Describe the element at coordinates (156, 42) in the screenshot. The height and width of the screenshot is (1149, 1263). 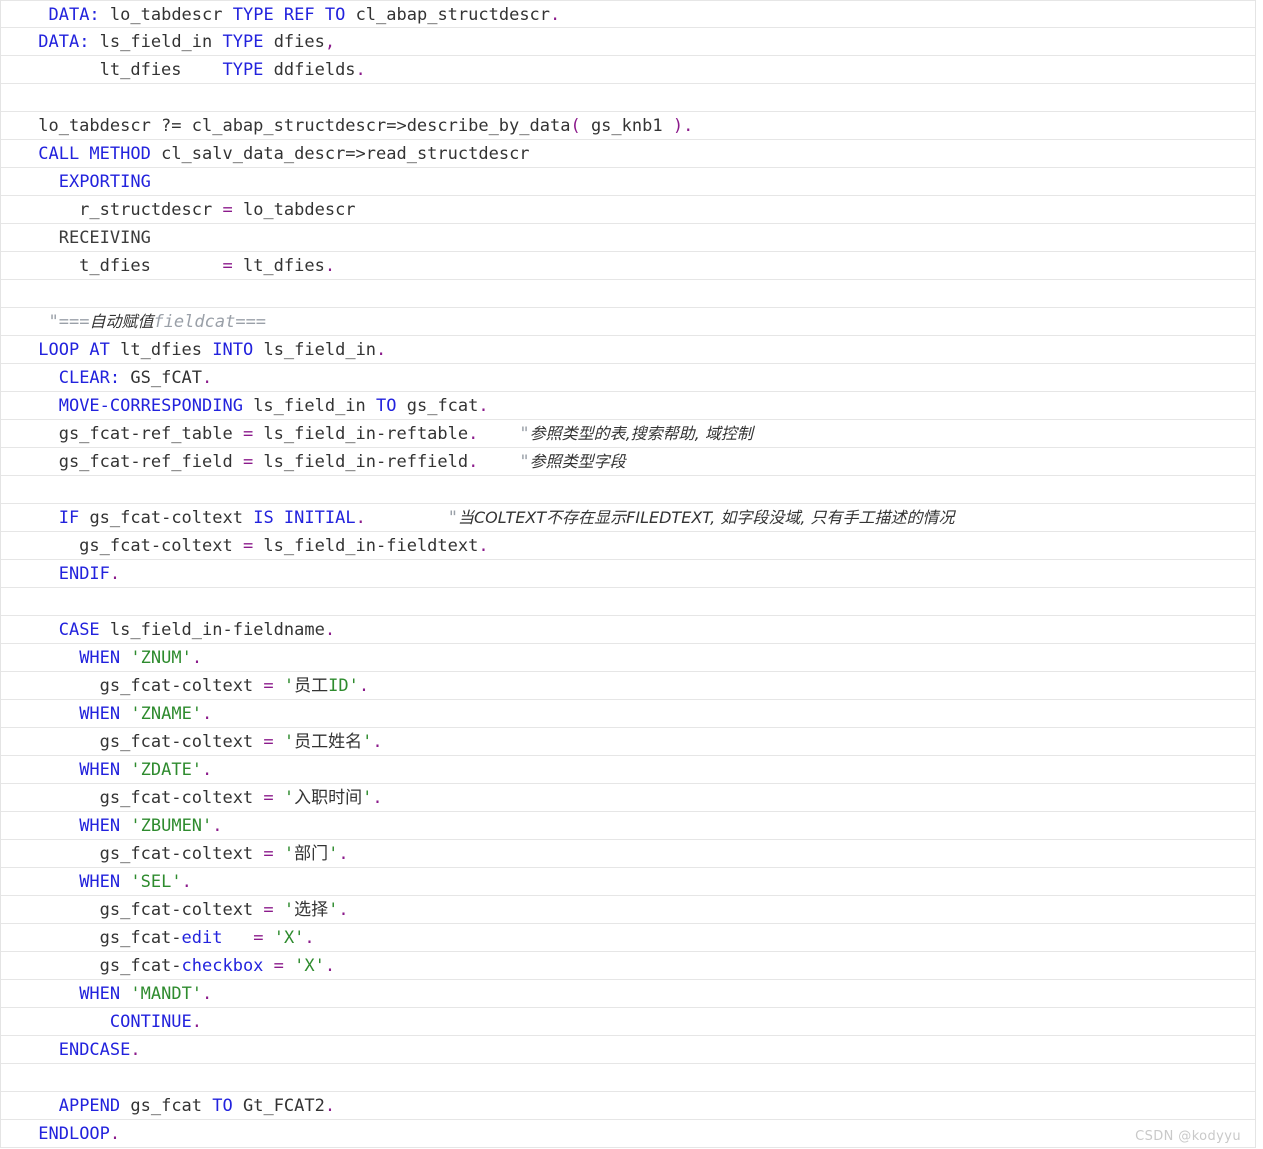
I see `code-token: ls_field_in` at that location.